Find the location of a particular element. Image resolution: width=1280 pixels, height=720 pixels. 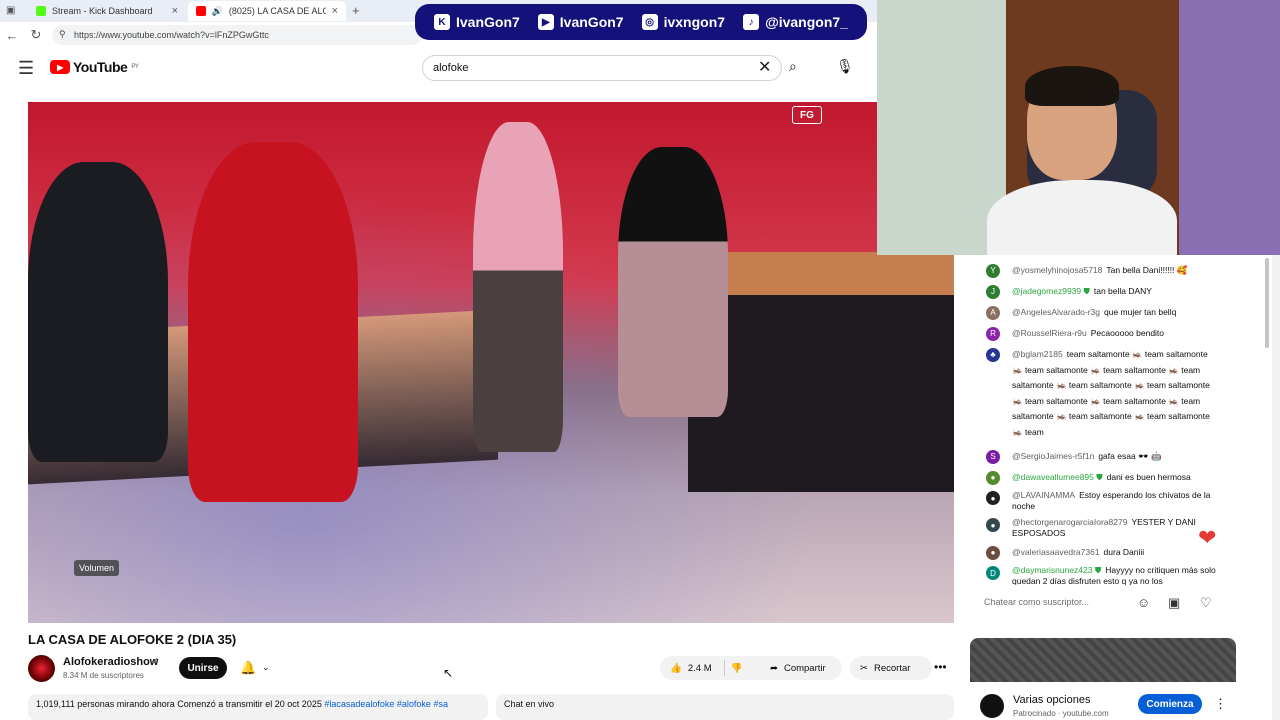

clip-label: Recortar is located at coordinates (892, 668).